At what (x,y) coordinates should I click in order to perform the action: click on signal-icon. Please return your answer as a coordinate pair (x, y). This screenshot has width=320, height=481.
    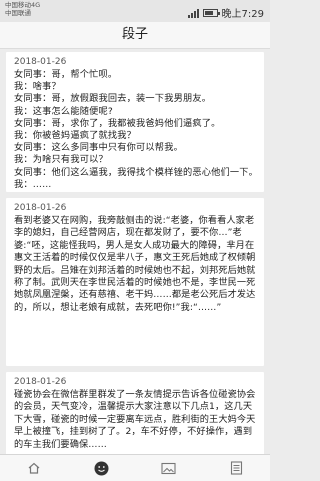
    Looking at the image, I should click on (193, 13).